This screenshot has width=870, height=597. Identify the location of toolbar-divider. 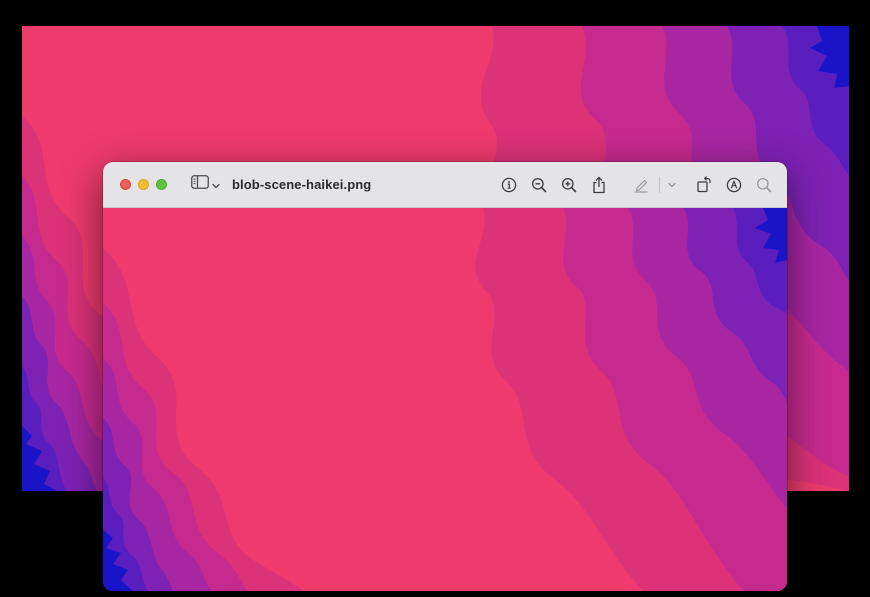
(659, 184).